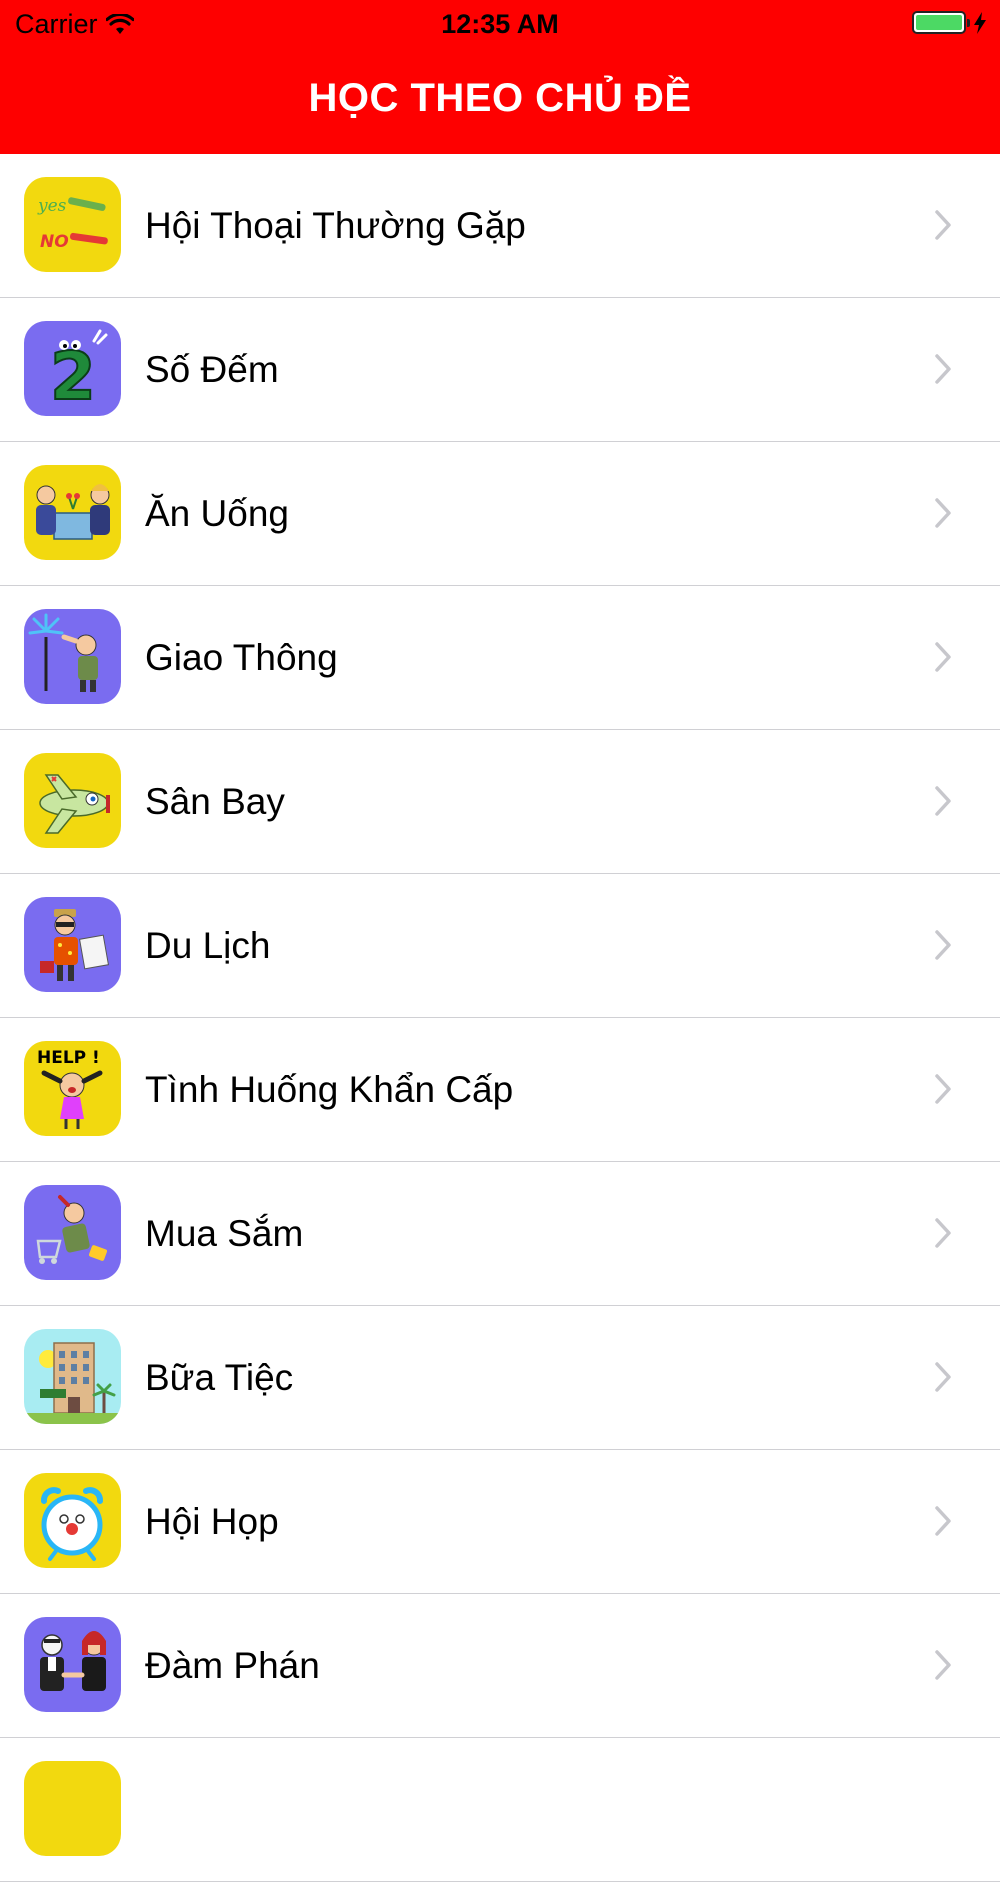 This screenshot has width=1000, height=1882. I want to click on status-bar: Carrier 12:35 AM, so click(500, 25).